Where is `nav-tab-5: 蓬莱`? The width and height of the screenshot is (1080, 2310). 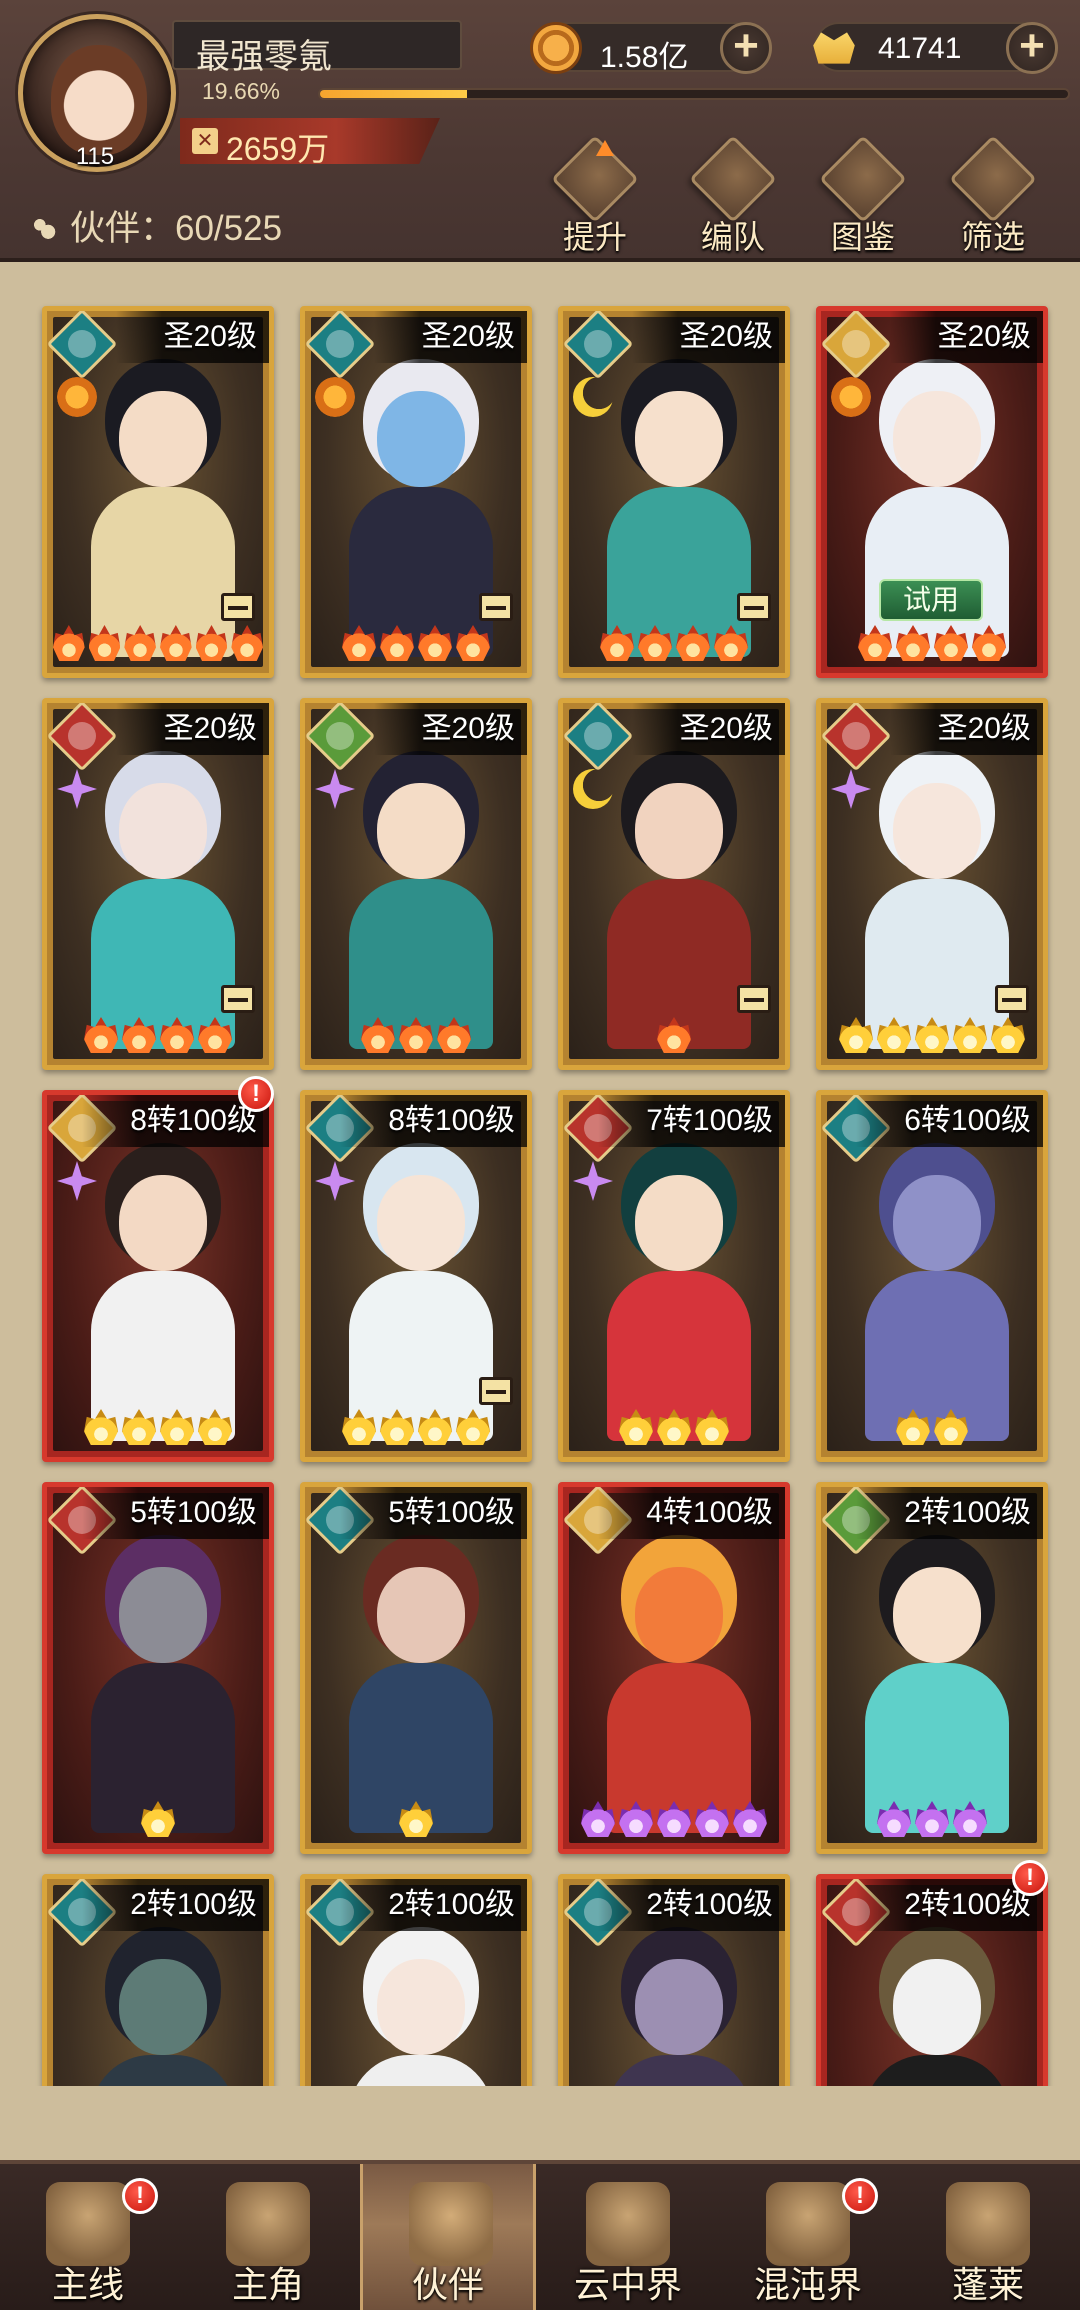
nav-tab-5: 蓬莱 is located at coordinates (988, 2237).